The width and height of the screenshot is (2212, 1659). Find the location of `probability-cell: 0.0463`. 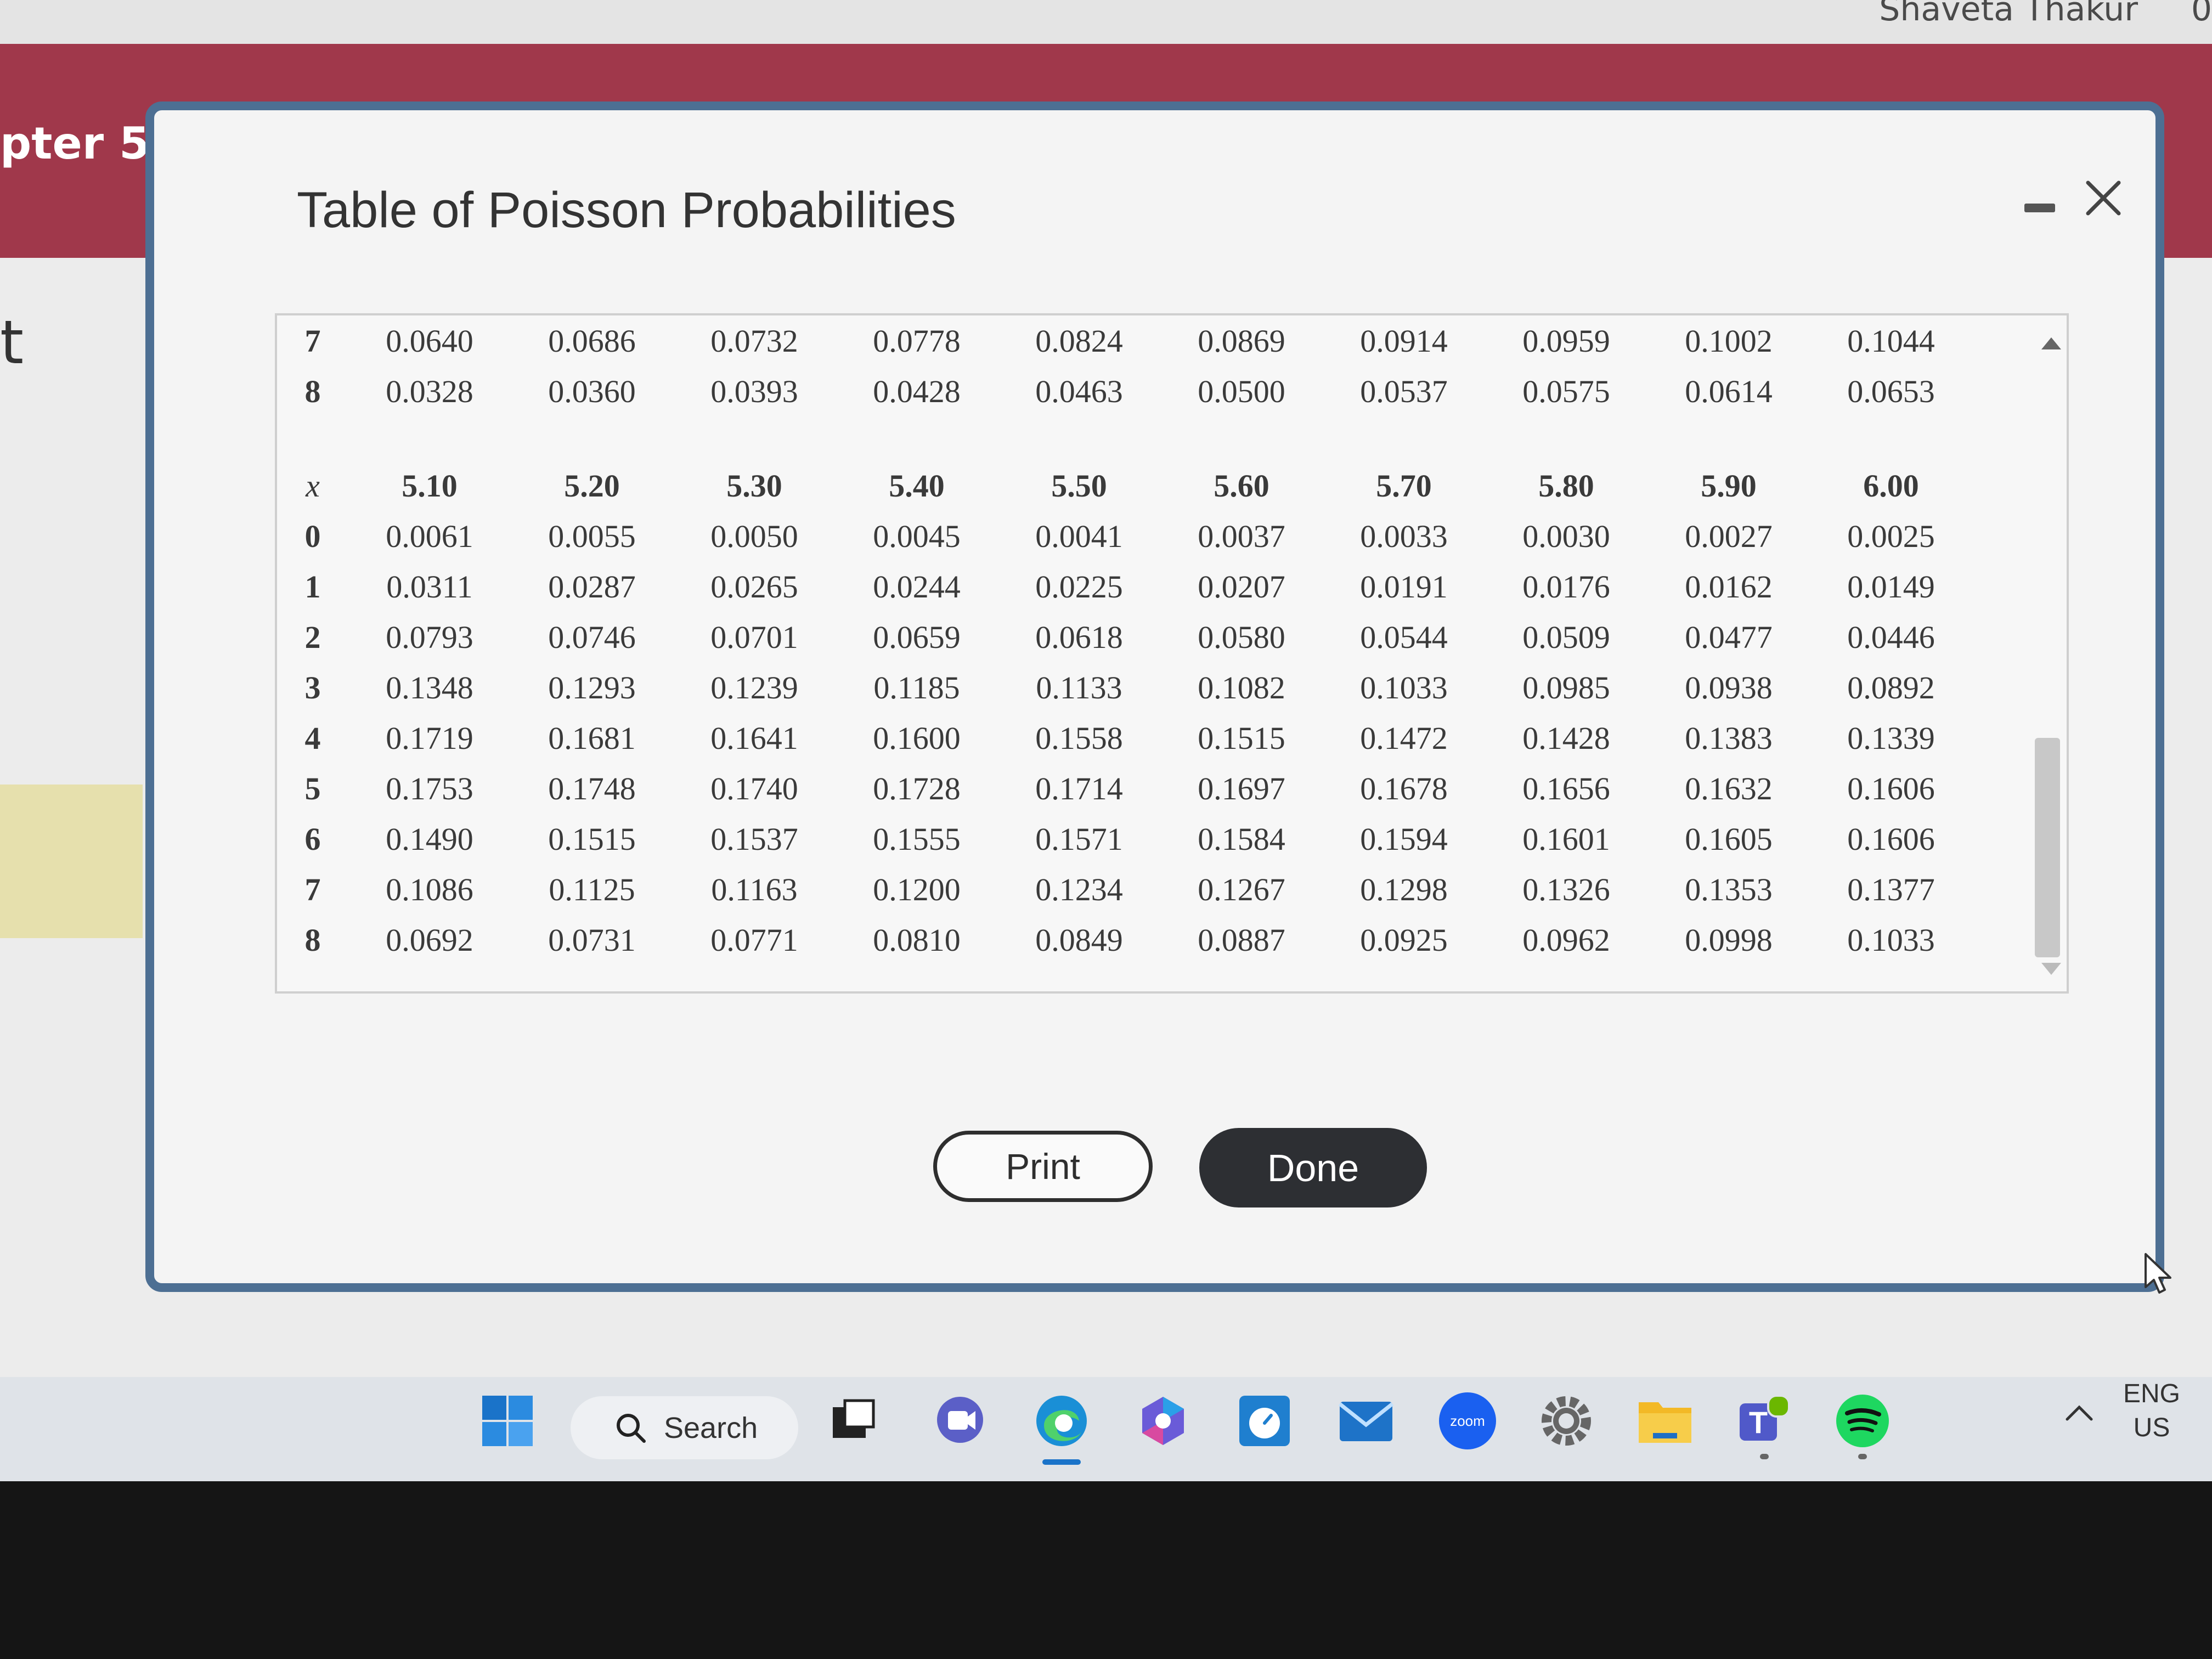

probability-cell: 0.0463 is located at coordinates (1079, 391).